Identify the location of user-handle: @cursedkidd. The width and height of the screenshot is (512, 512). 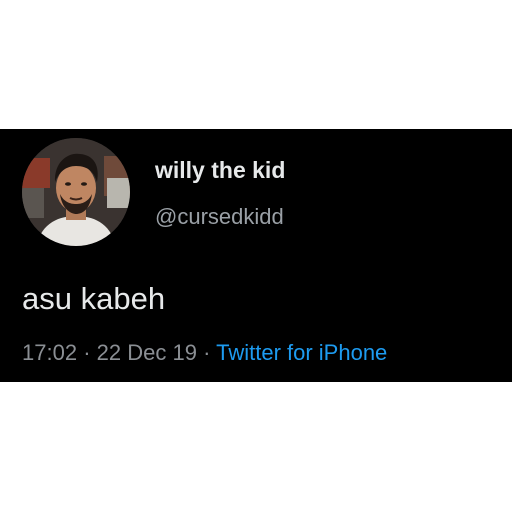
(219, 217).